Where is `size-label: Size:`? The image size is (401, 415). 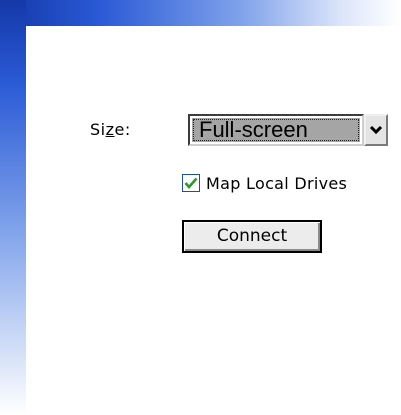
size-label: Size: is located at coordinates (110, 129).